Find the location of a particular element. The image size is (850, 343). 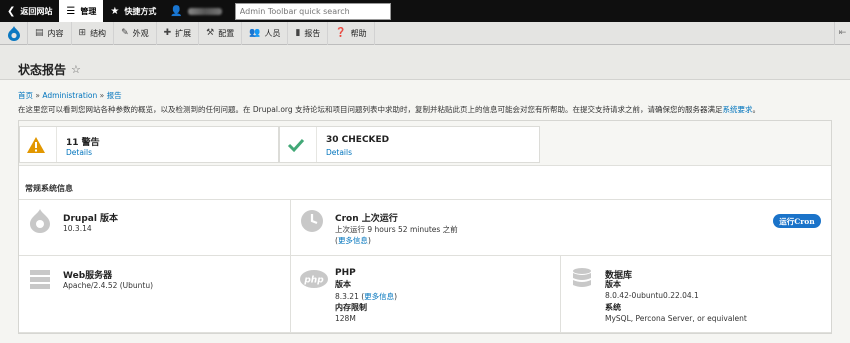

breadcrumb-admin: Administration is located at coordinates (69, 95).